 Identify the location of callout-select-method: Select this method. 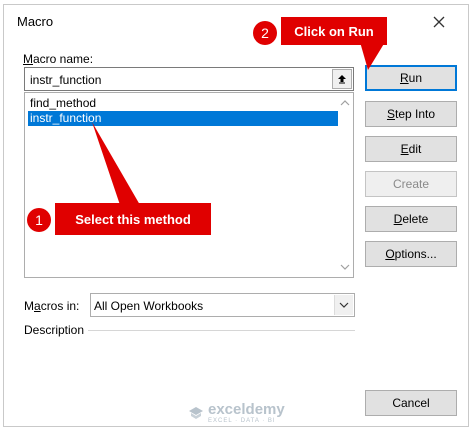
(133, 219).